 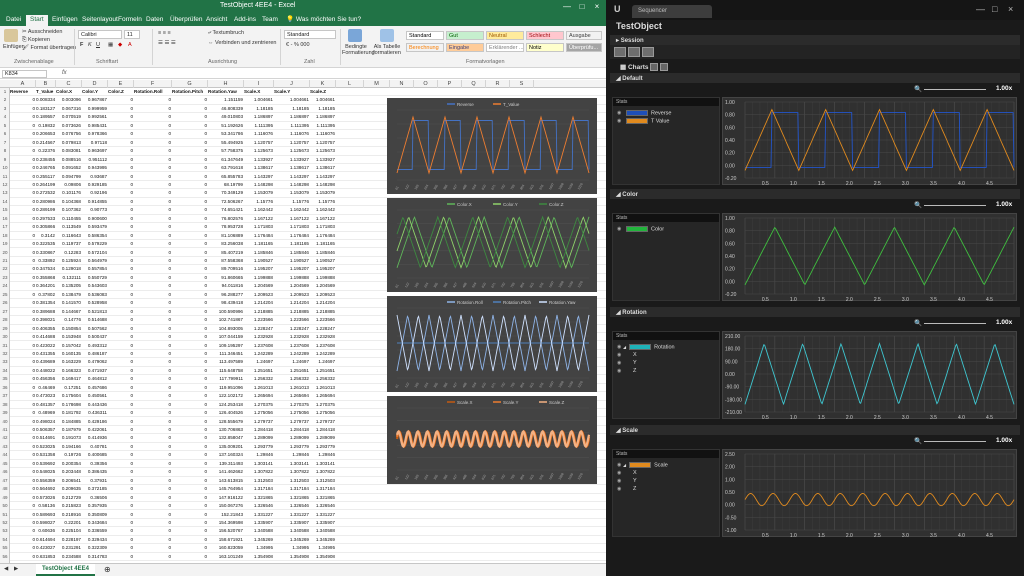 What do you see at coordinates (259, 329) in the screenshot?
I see `cell: 1.228247` at bounding box center [259, 329].